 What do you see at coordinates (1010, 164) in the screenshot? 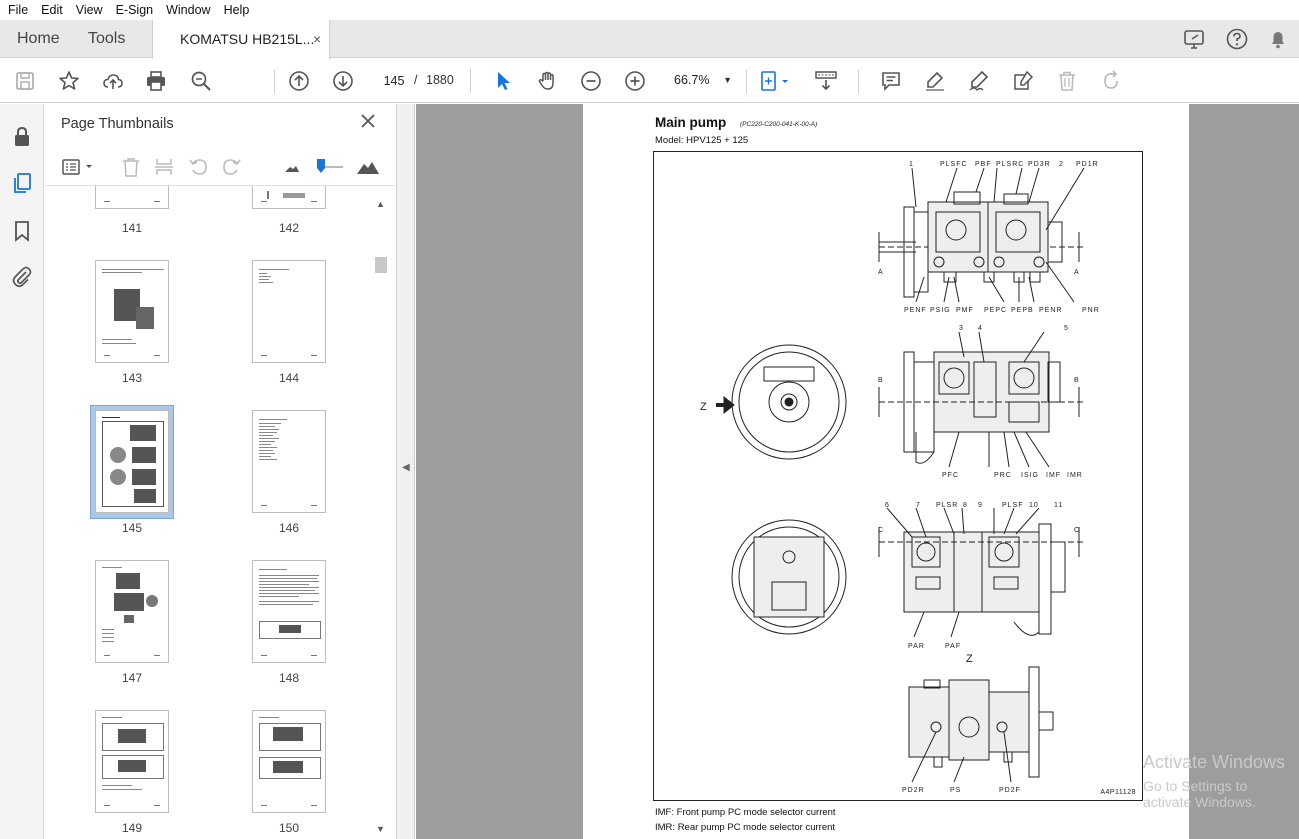
I see `callout-plsrc: PLSRC` at bounding box center [1010, 164].